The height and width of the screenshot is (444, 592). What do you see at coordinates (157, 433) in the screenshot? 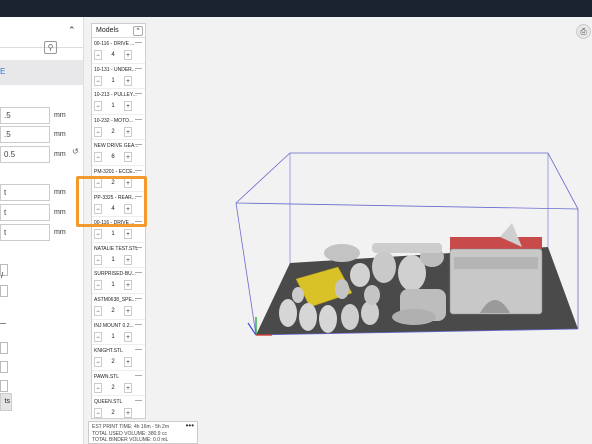
I see `used-volume-value: 380.9 cc` at bounding box center [157, 433].